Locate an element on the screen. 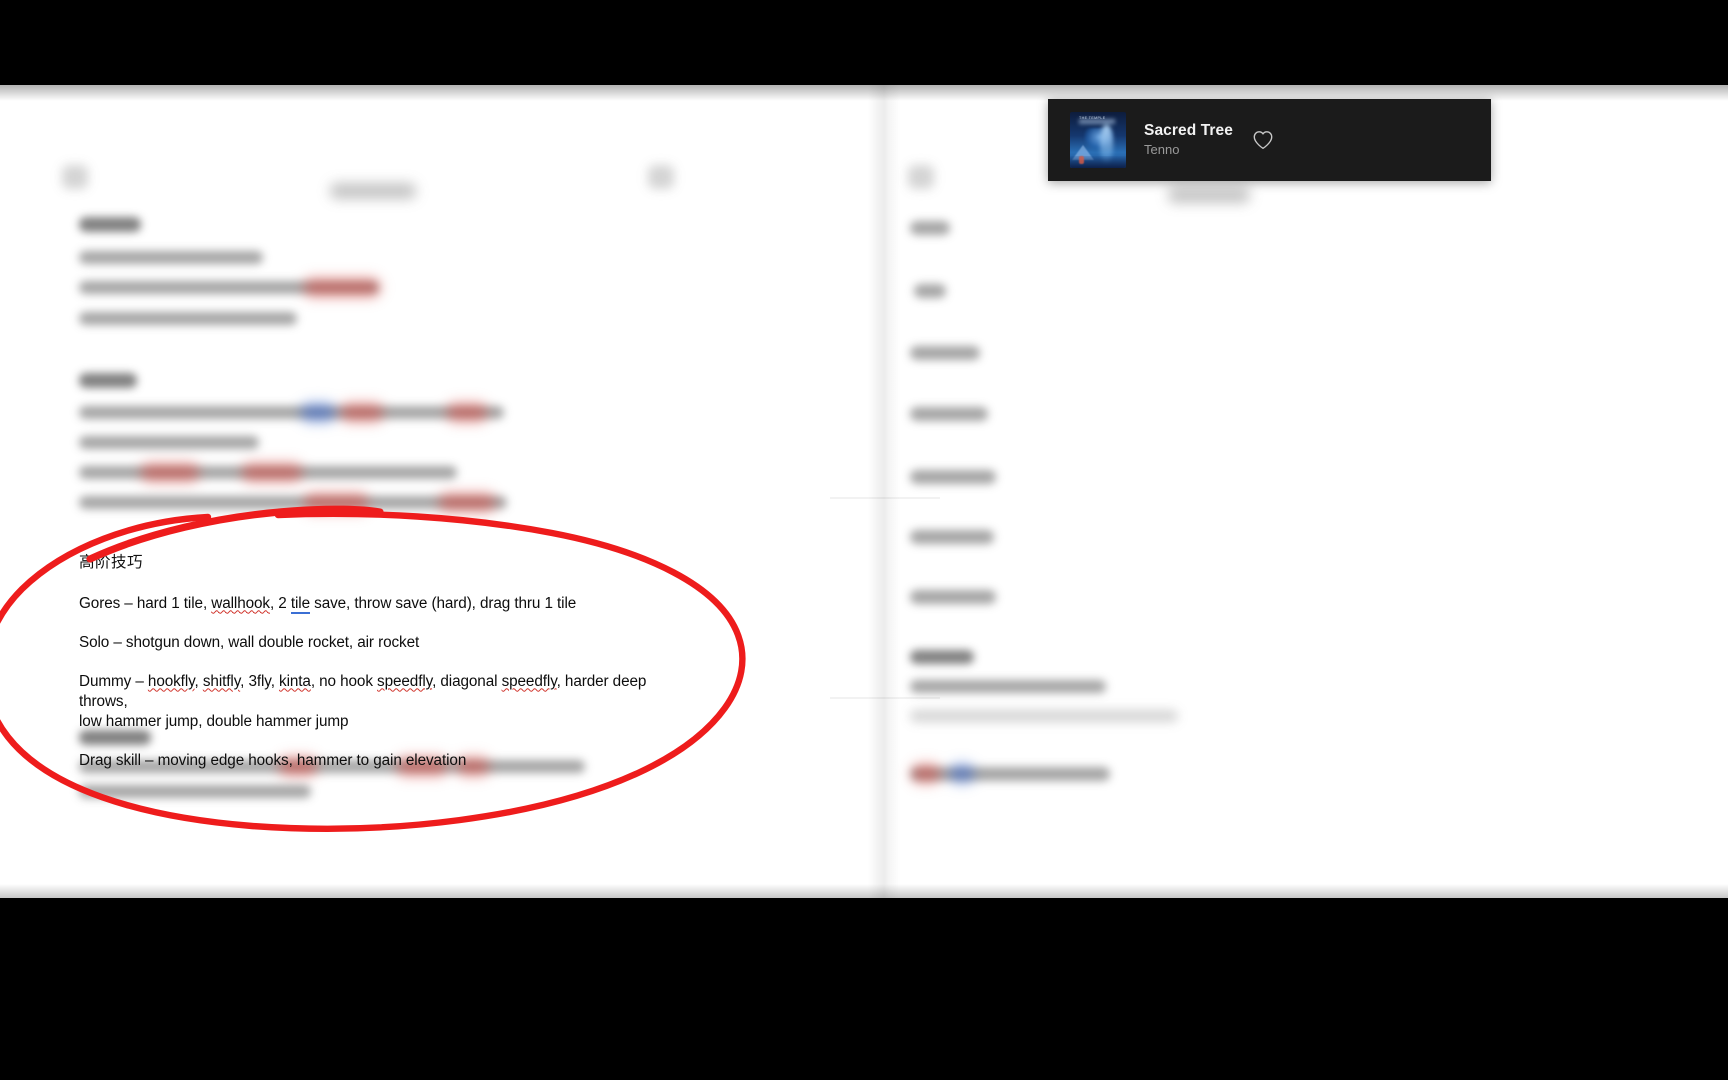 The image size is (1728, 1080). heart-outline-icon is located at coordinates (1263, 140).